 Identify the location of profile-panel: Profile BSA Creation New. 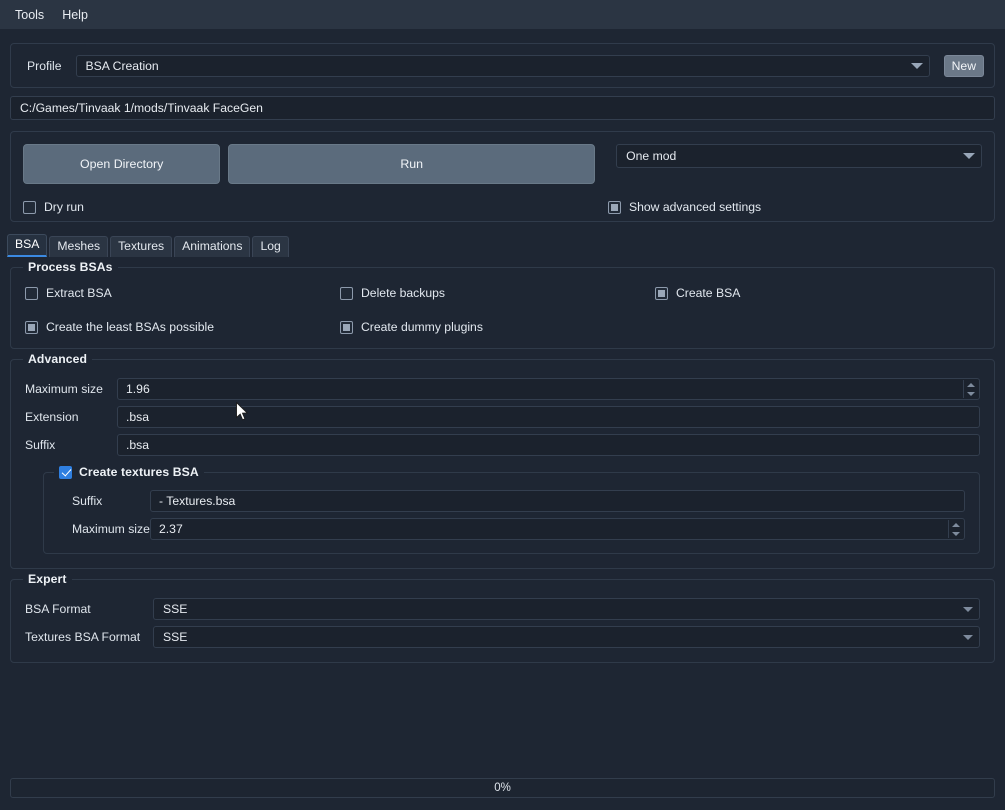
(502, 65).